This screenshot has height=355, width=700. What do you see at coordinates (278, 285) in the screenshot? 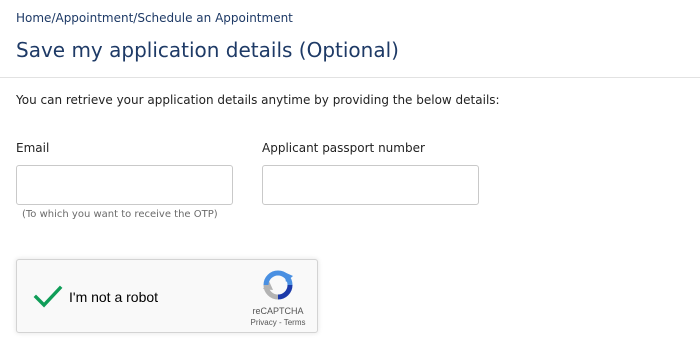
I see `recaptcha-logo-icon` at bounding box center [278, 285].